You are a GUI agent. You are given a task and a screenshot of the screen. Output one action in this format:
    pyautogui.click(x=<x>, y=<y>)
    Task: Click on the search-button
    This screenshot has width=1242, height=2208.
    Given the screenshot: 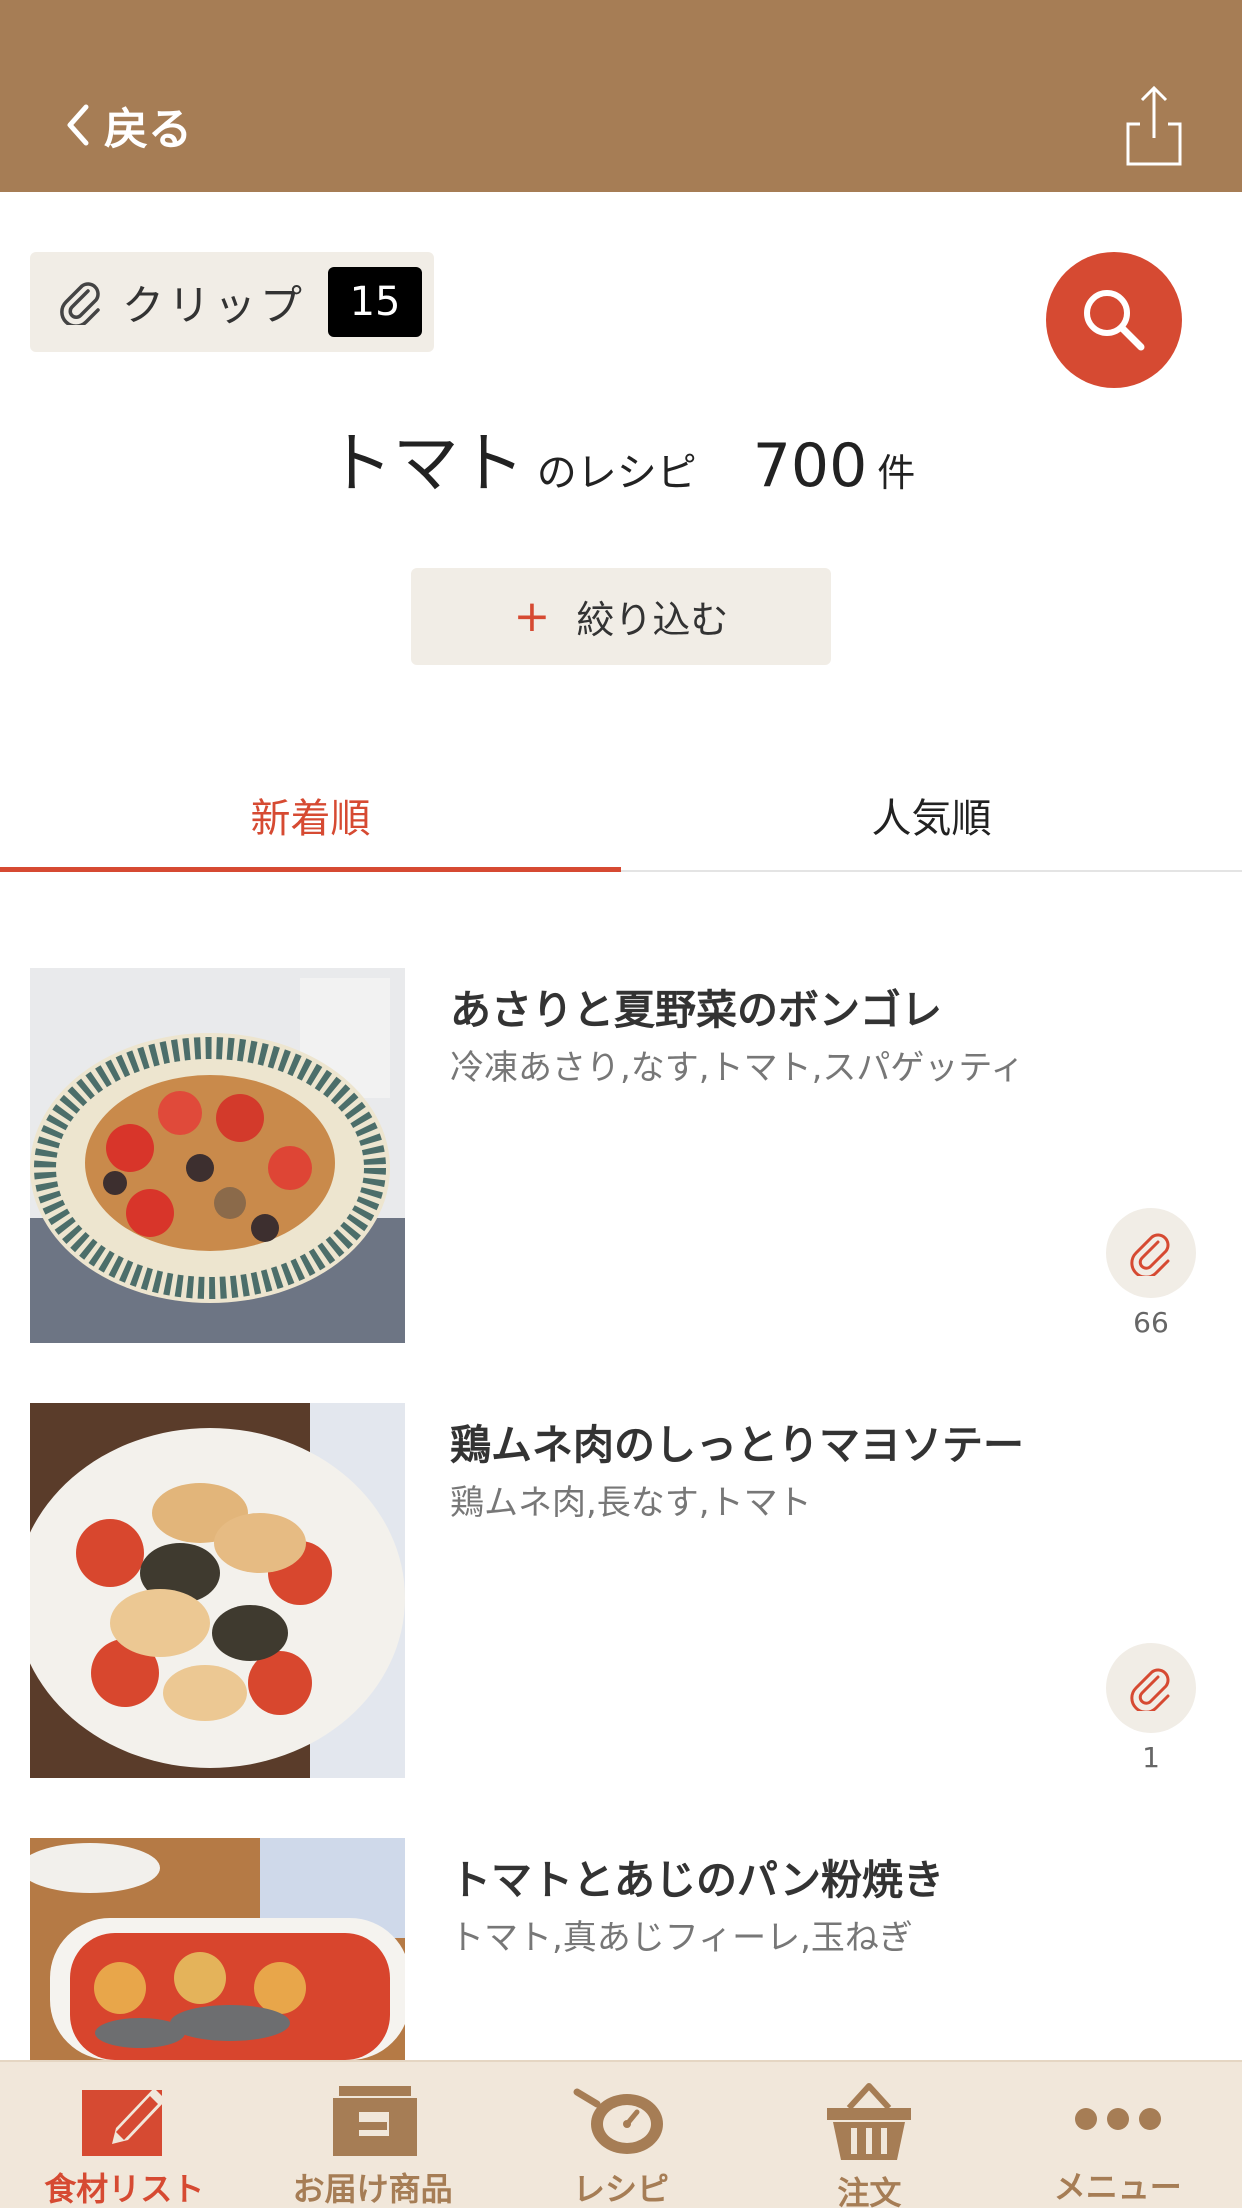 What is the action you would take?
    pyautogui.click(x=1114, y=320)
    